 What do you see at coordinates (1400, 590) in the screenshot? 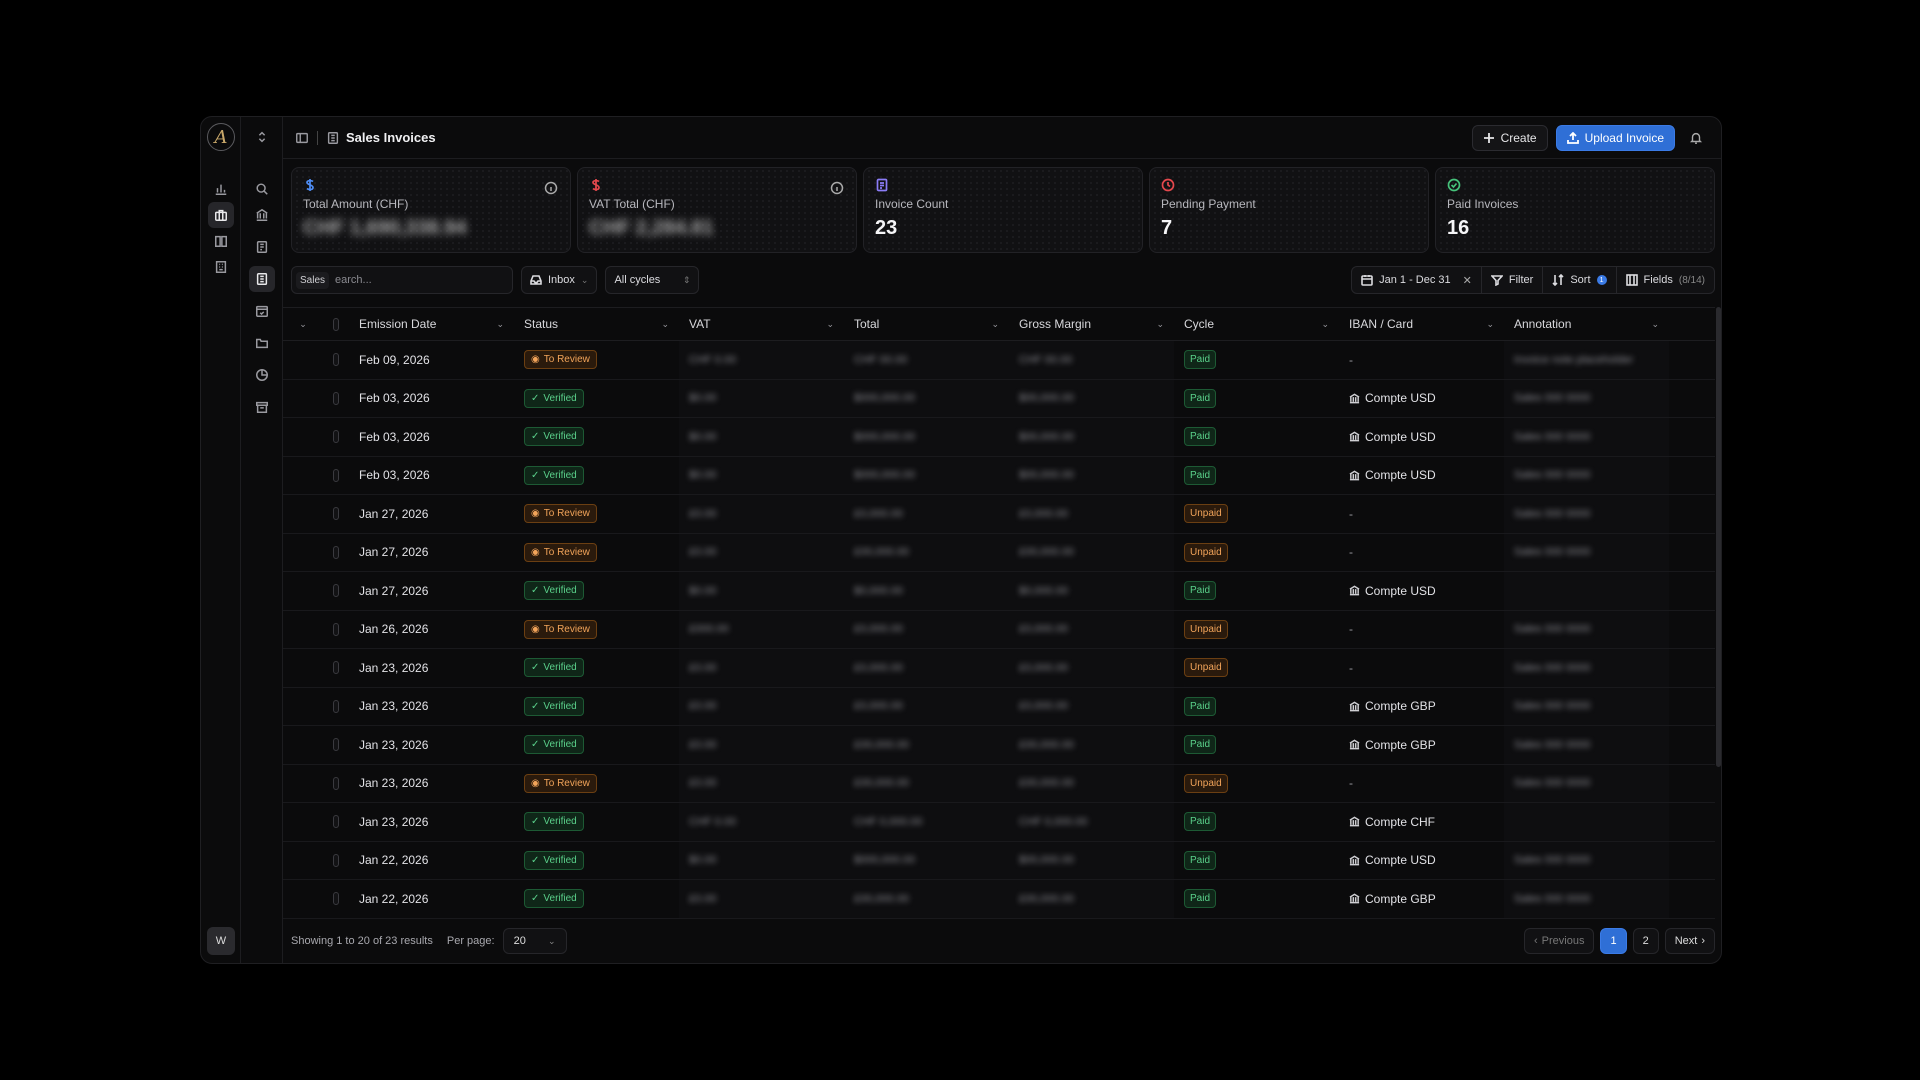
I see `iban-value: Compte USD` at bounding box center [1400, 590].